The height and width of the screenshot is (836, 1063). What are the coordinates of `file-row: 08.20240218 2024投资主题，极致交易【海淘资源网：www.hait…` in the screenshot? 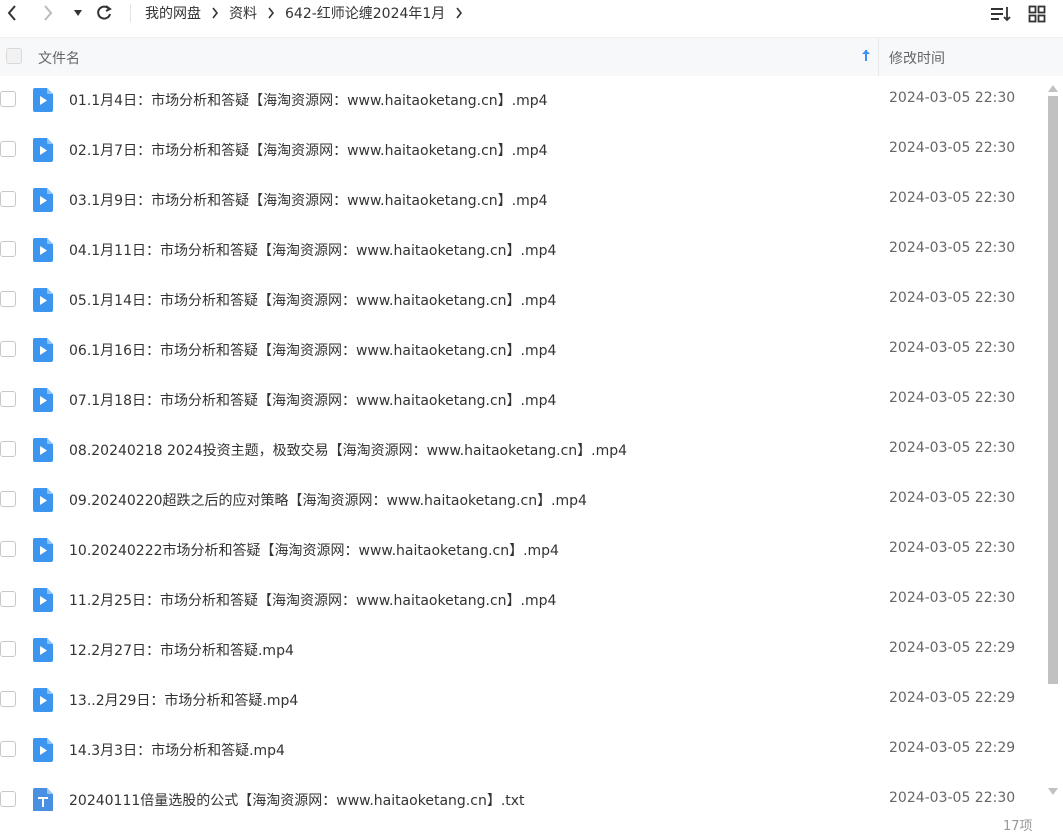 It's located at (522, 450).